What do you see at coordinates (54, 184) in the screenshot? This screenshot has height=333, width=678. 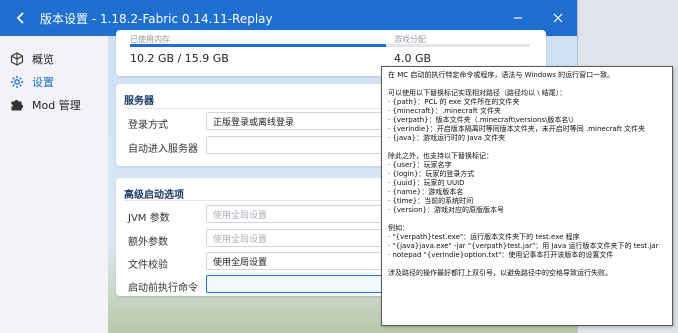 I see `sidebar: 概览 设置 Mod 管理` at bounding box center [54, 184].